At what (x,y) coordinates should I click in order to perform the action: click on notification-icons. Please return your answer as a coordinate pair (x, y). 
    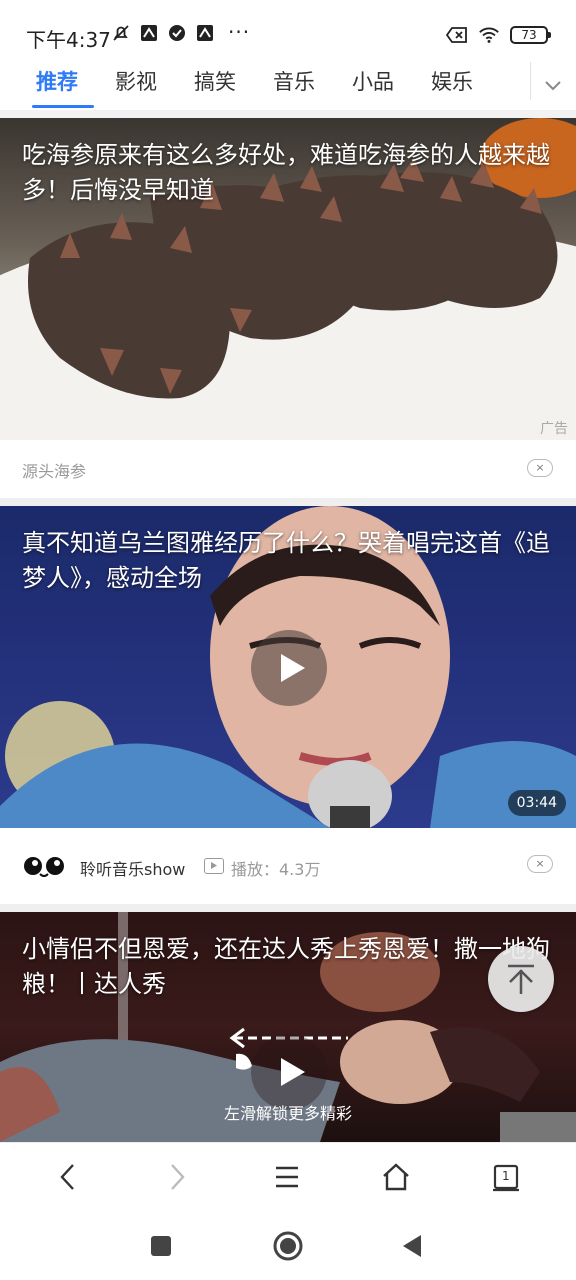
    Looking at the image, I should click on (163, 33).